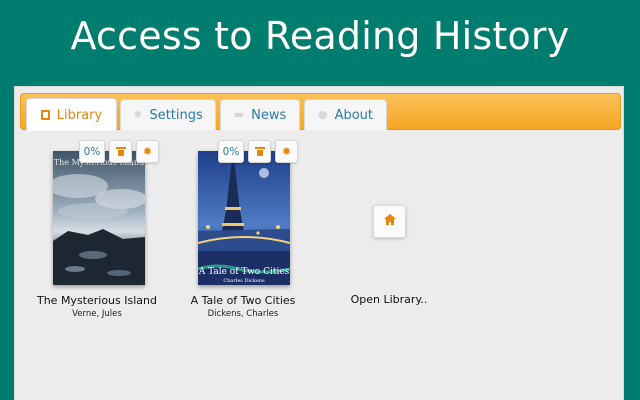 The image size is (640, 400). I want to click on open-library-button, so click(389, 221).